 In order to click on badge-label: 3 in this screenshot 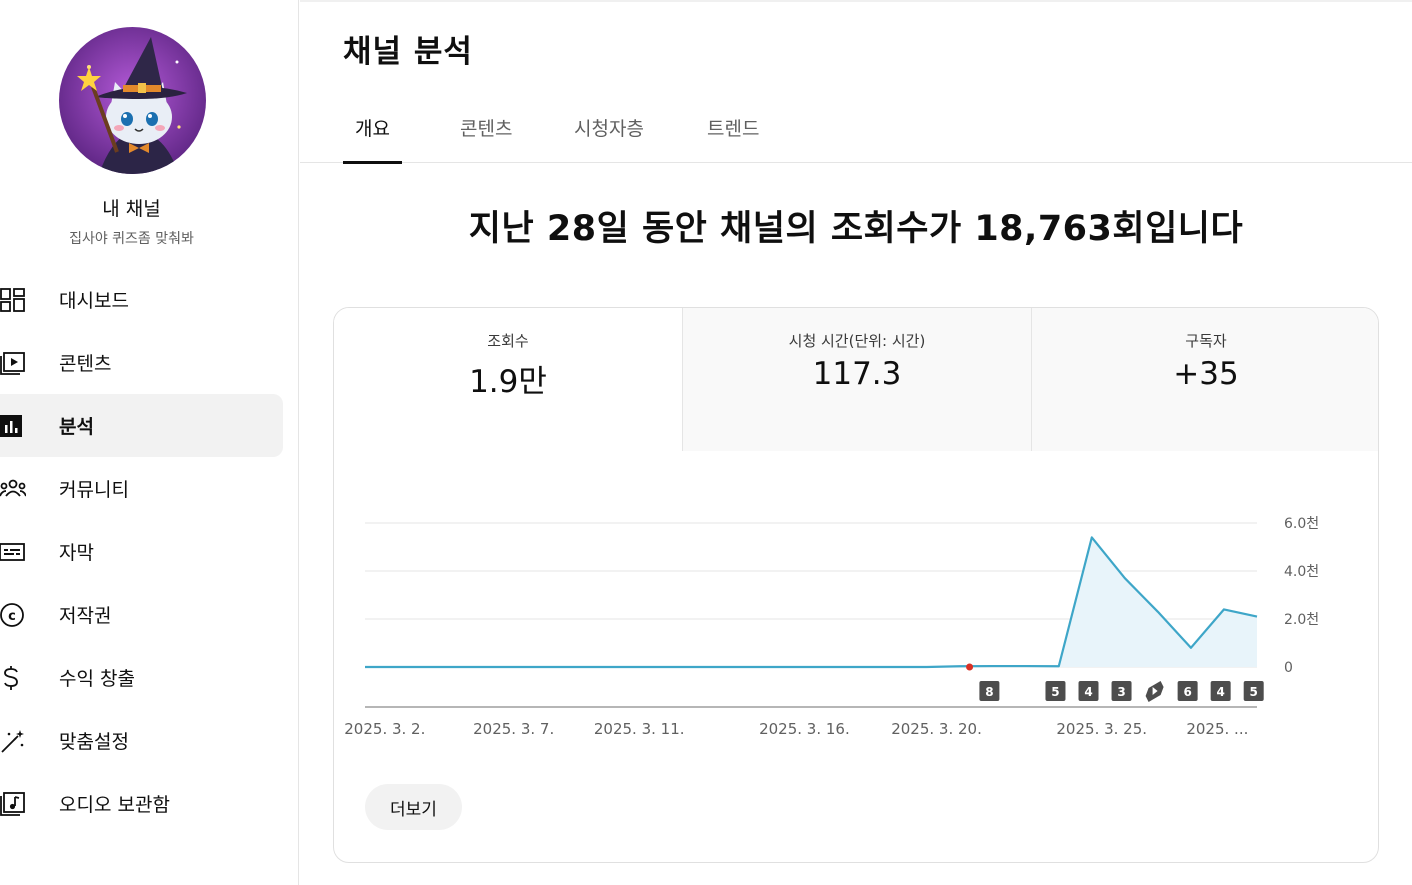, I will do `click(1121, 692)`.